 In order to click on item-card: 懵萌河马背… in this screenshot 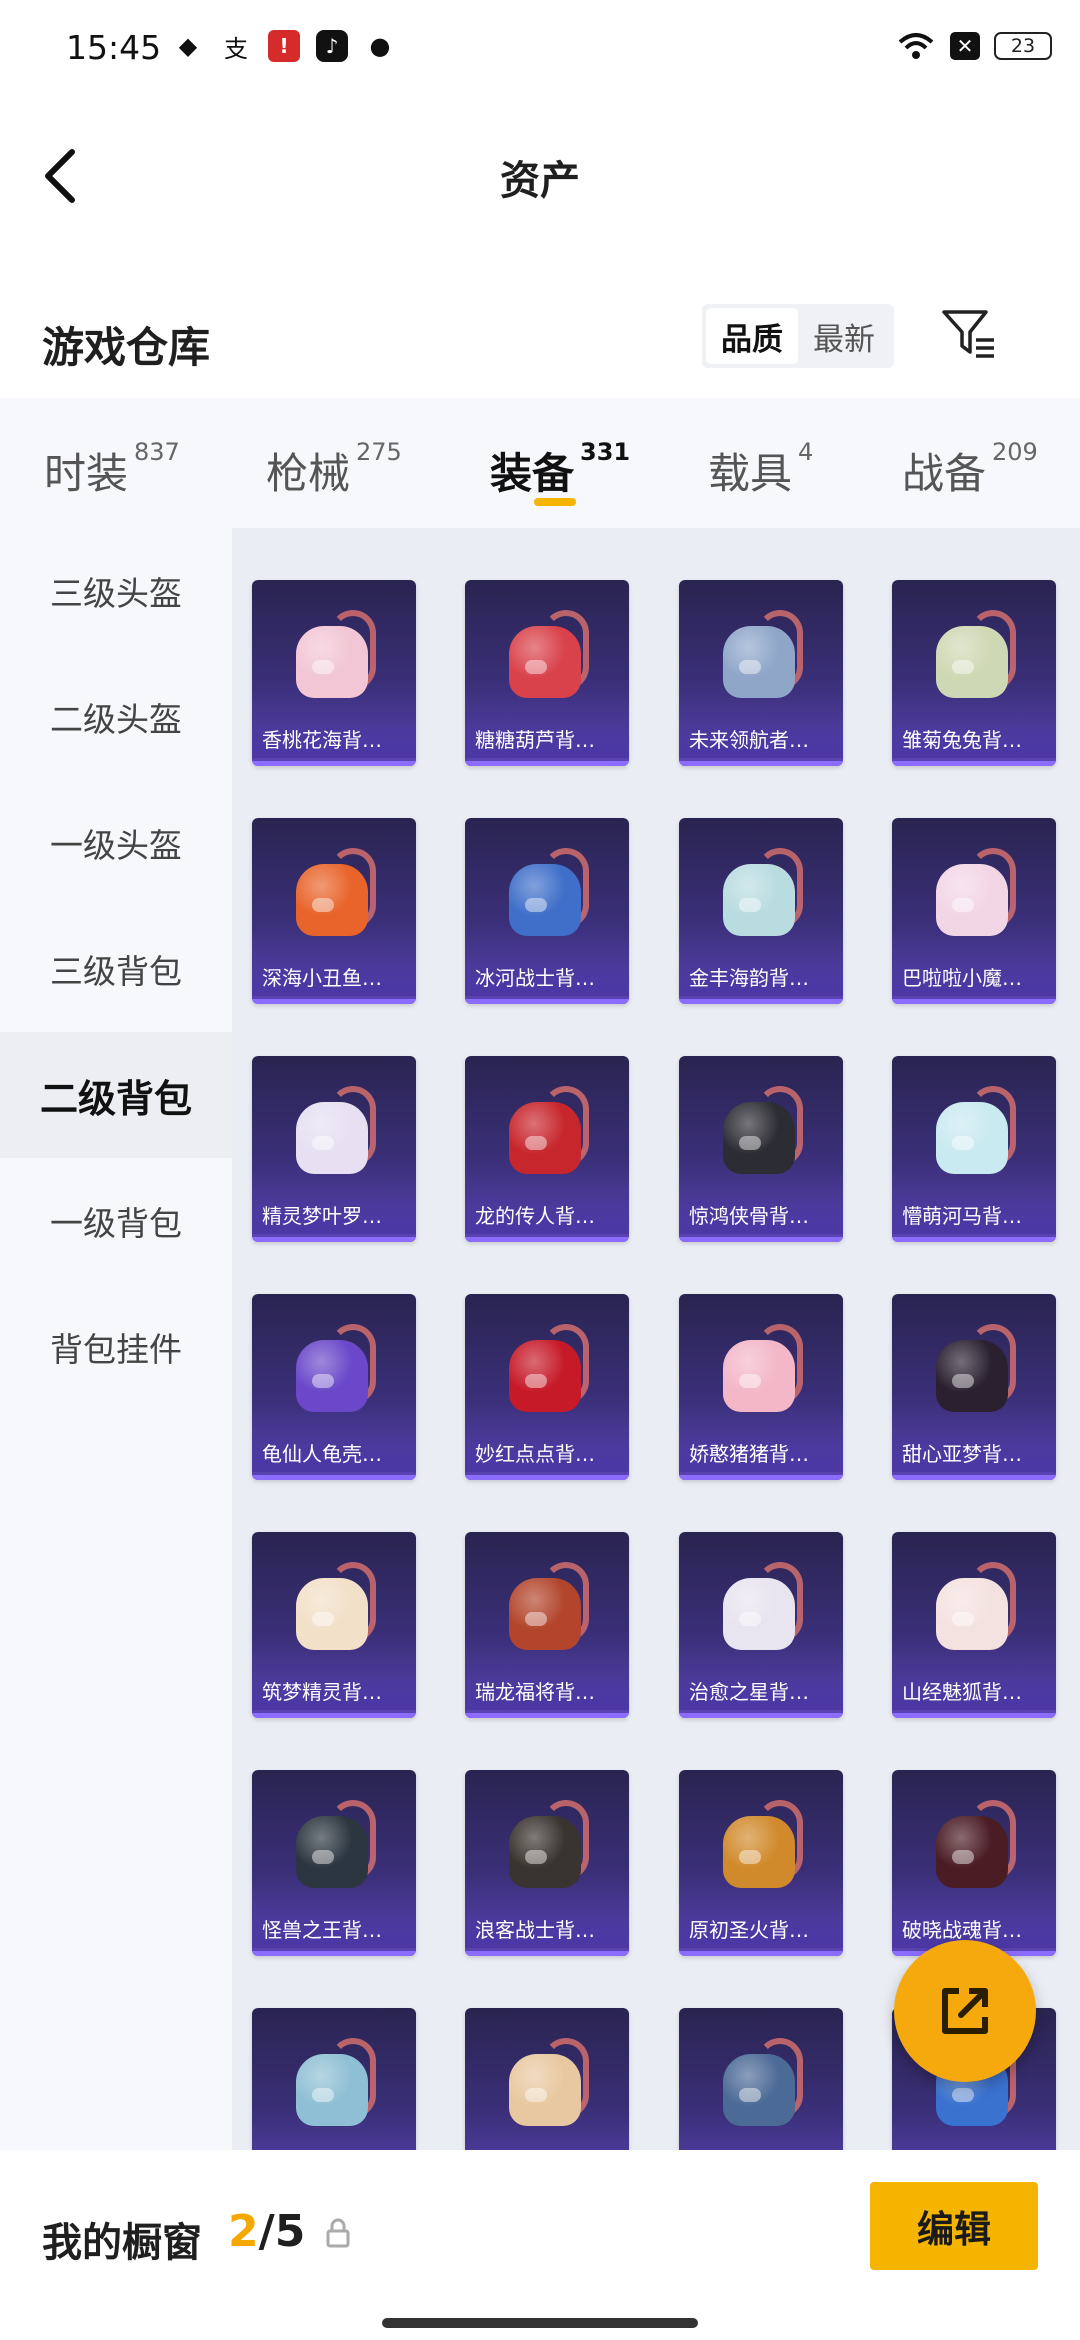, I will do `click(974, 1149)`.